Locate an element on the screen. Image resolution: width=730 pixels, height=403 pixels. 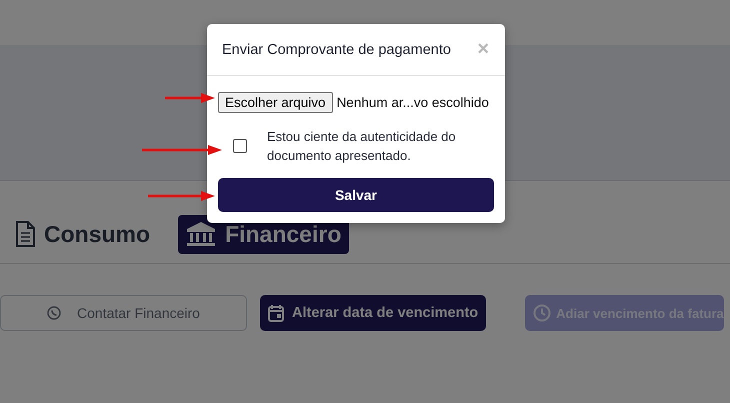
checkbox is located at coordinates (240, 146).